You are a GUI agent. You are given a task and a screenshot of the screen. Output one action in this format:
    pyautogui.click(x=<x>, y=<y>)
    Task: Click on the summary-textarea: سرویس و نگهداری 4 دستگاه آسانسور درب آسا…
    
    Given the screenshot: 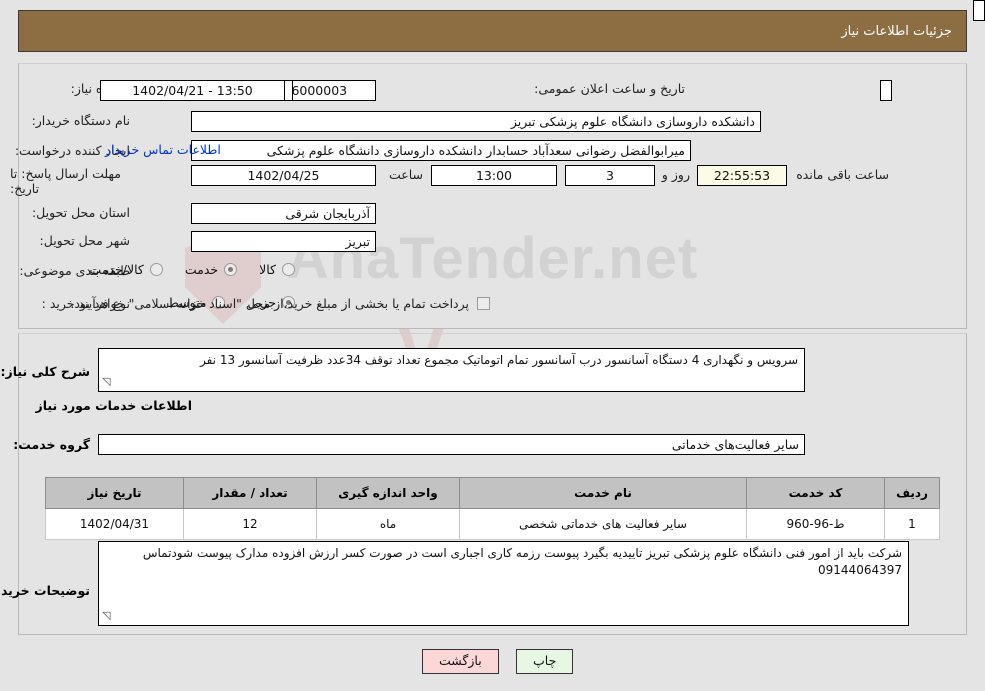 What is the action you would take?
    pyautogui.click(x=451, y=370)
    